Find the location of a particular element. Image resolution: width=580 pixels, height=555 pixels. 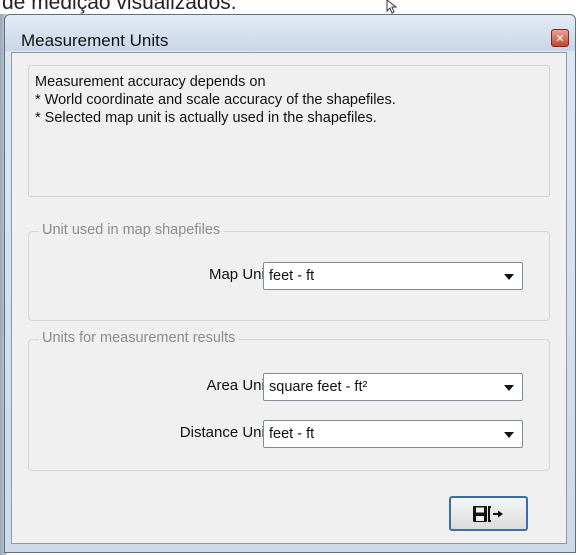

distance-unit-label: Distance Unit is located at coordinates (224, 432).